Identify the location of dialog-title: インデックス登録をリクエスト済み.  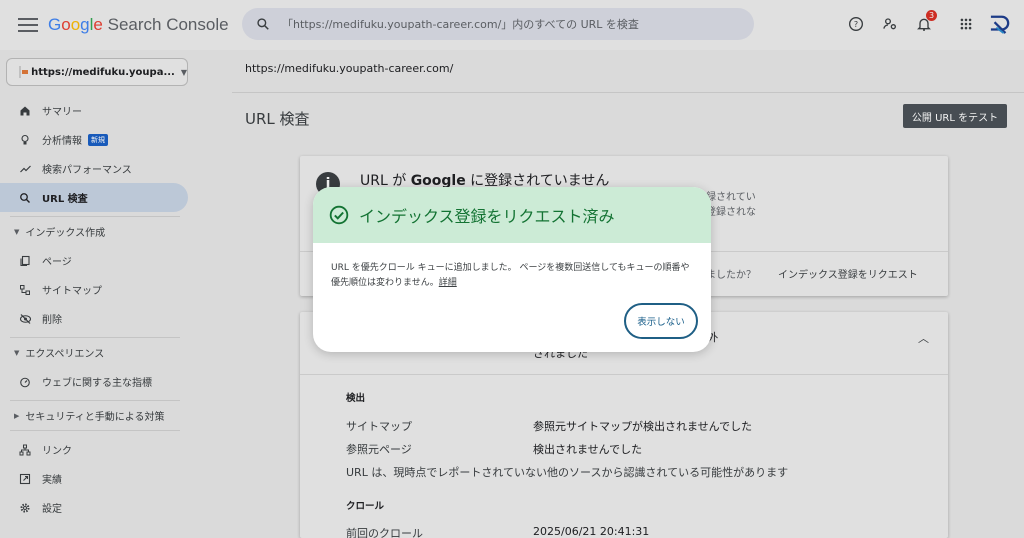
(487, 216).